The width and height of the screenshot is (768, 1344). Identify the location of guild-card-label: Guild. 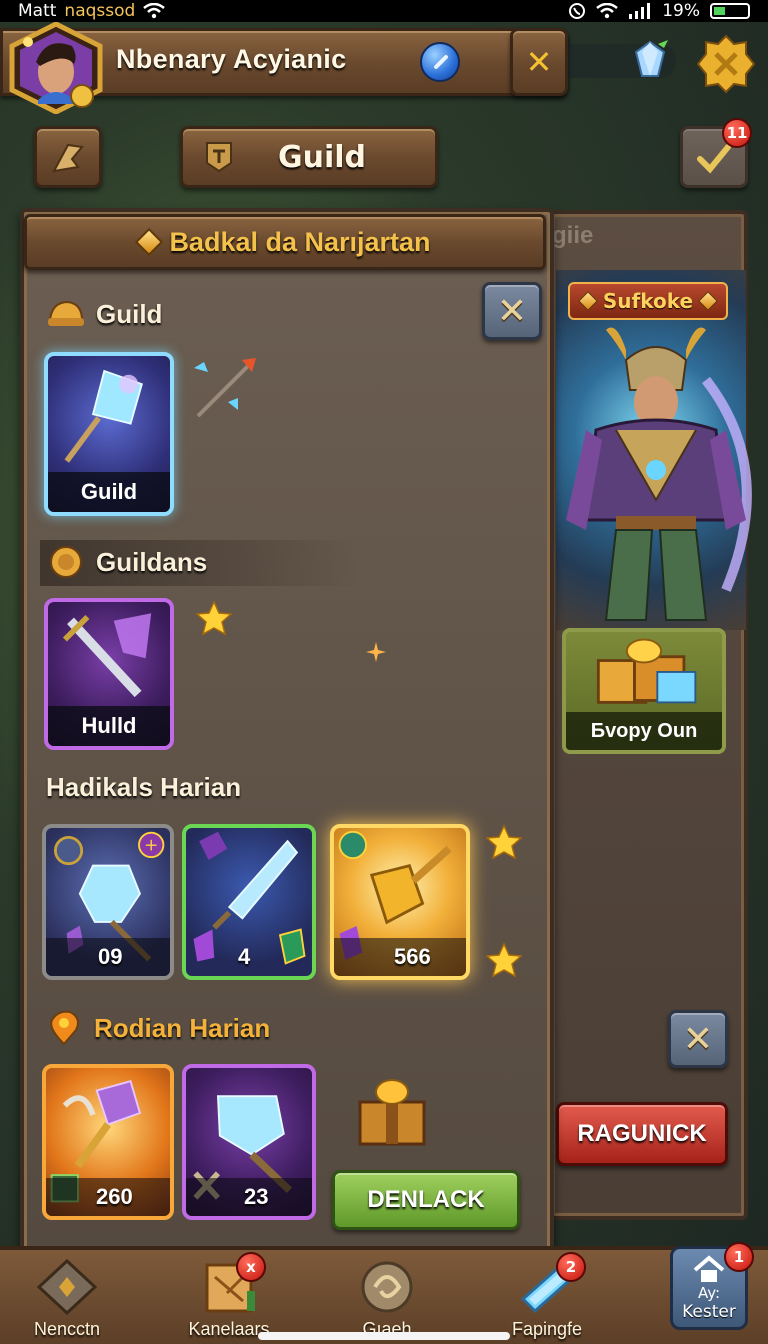
(109, 492).